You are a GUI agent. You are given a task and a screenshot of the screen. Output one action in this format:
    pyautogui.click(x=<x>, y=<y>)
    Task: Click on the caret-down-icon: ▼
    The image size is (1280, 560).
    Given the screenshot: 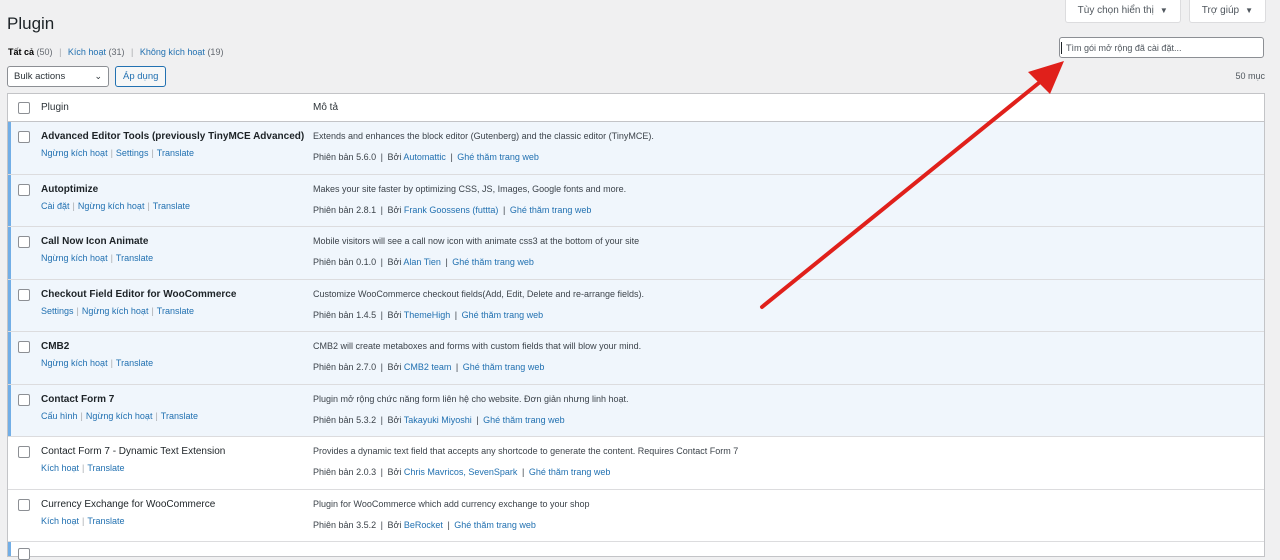 What is the action you would take?
    pyautogui.click(x=1163, y=10)
    